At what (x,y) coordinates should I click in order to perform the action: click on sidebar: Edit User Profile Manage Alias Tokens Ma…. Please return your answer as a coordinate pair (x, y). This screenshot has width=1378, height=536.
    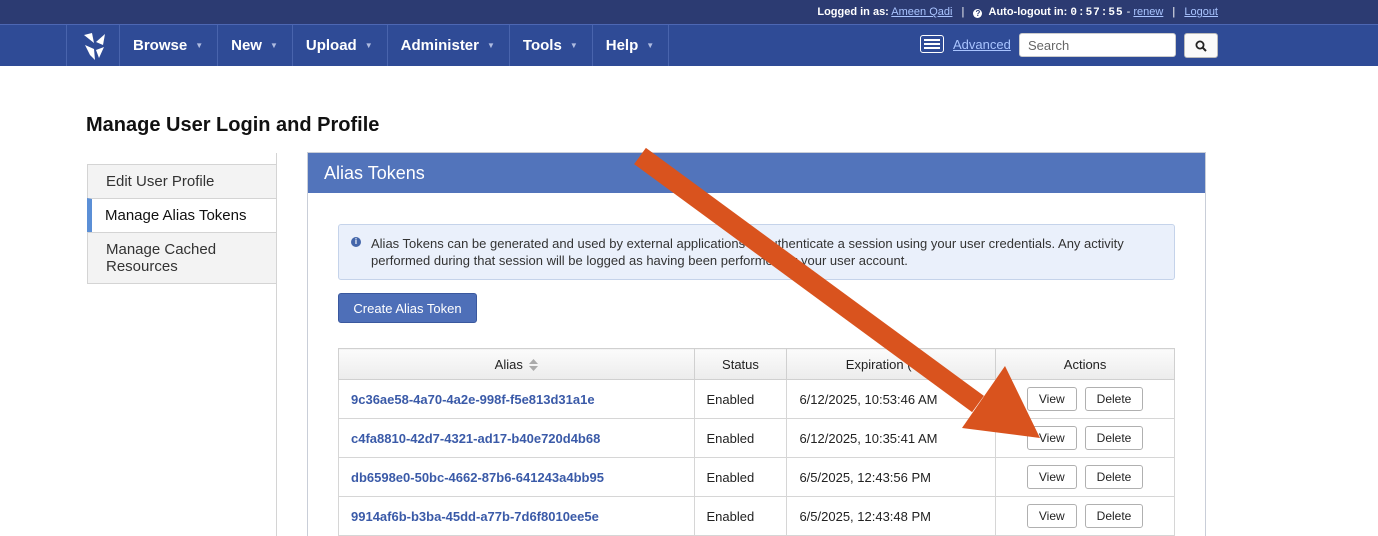
    Looking at the image, I should click on (182, 224).